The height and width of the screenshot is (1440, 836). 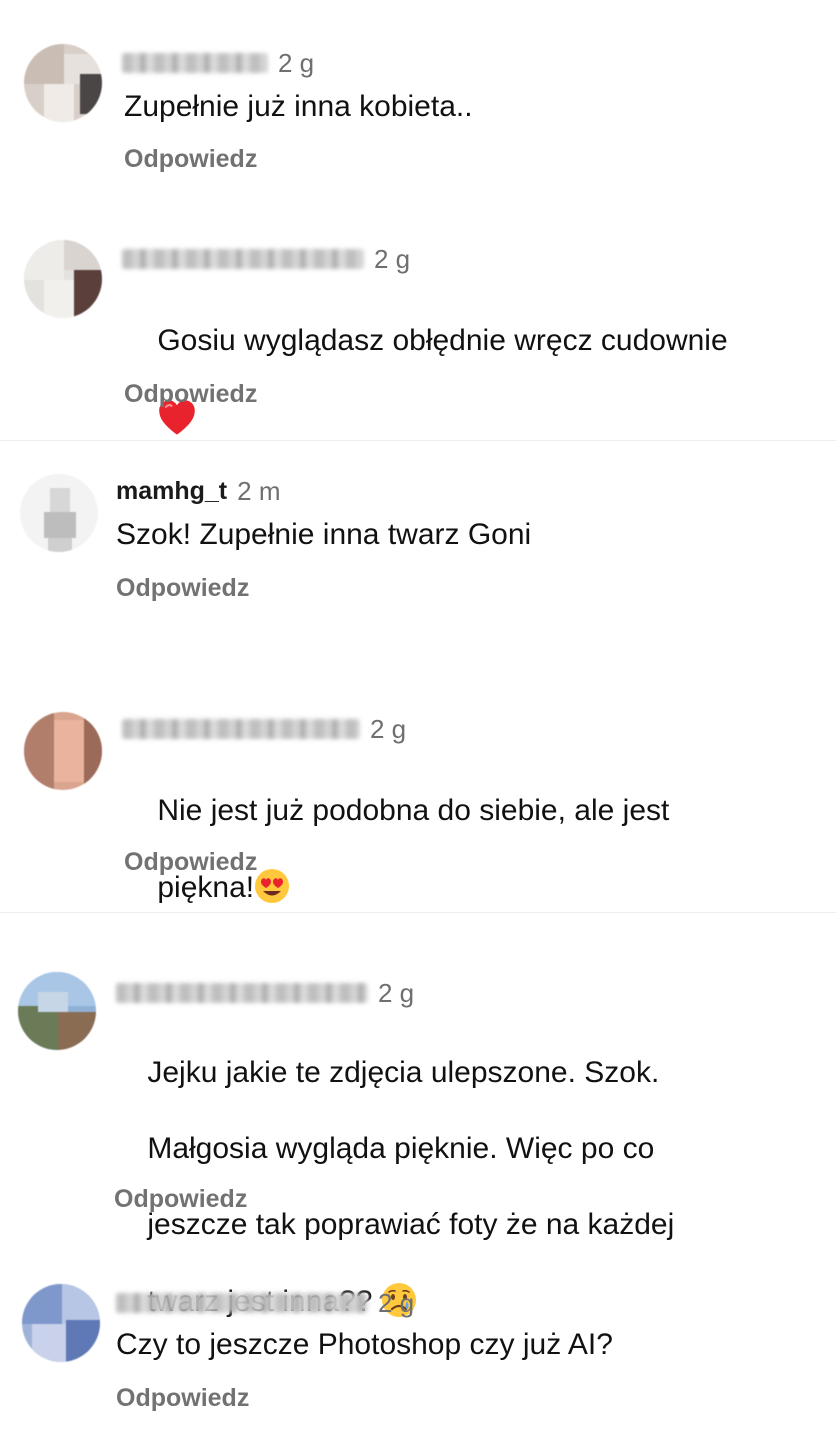 I want to click on comment-text: Zupełnie już inna kobieta.., so click(x=298, y=106).